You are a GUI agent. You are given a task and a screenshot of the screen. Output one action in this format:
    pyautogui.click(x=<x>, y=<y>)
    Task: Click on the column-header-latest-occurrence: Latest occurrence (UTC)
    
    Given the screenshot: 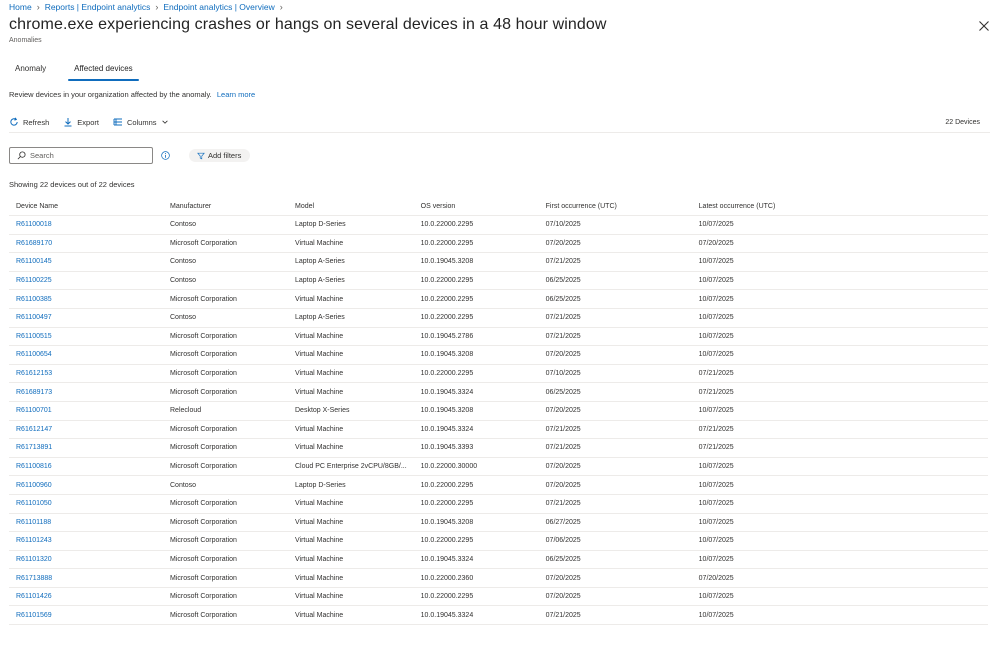 What is the action you would take?
    pyautogui.click(x=839, y=206)
    